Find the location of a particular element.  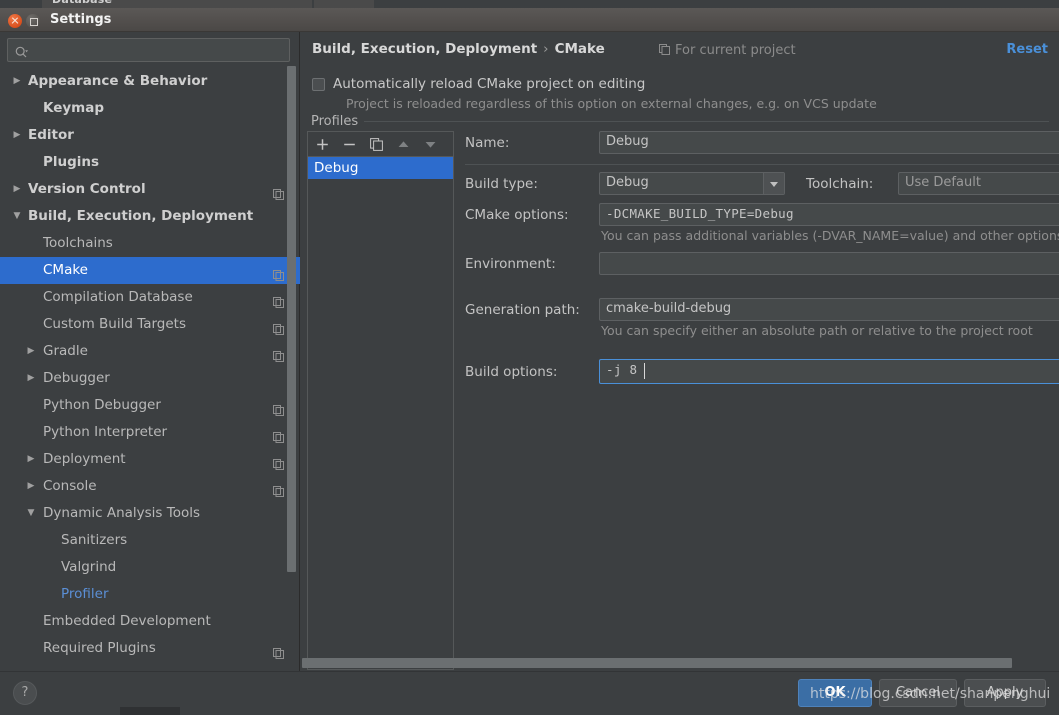

toolchain-value: Use Default is located at coordinates (943, 182).